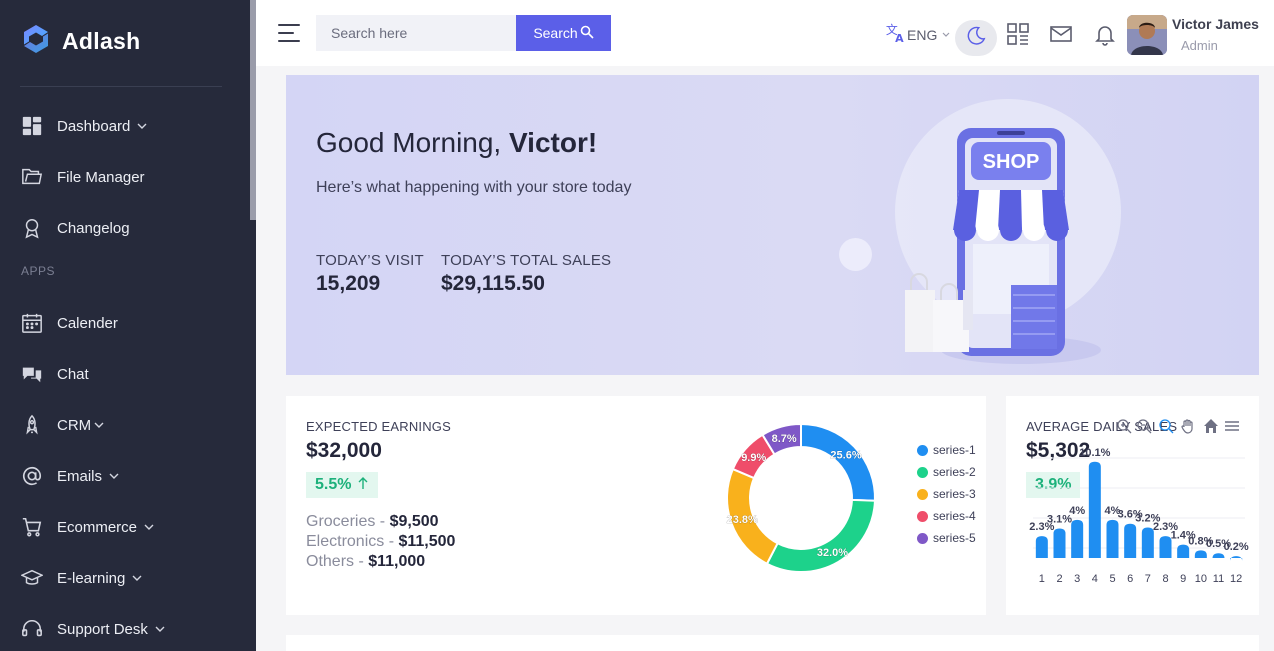  What do you see at coordinates (1165, 579) in the screenshot?
I see `x-tick-label: 8` at bounding box center [1165, 579].